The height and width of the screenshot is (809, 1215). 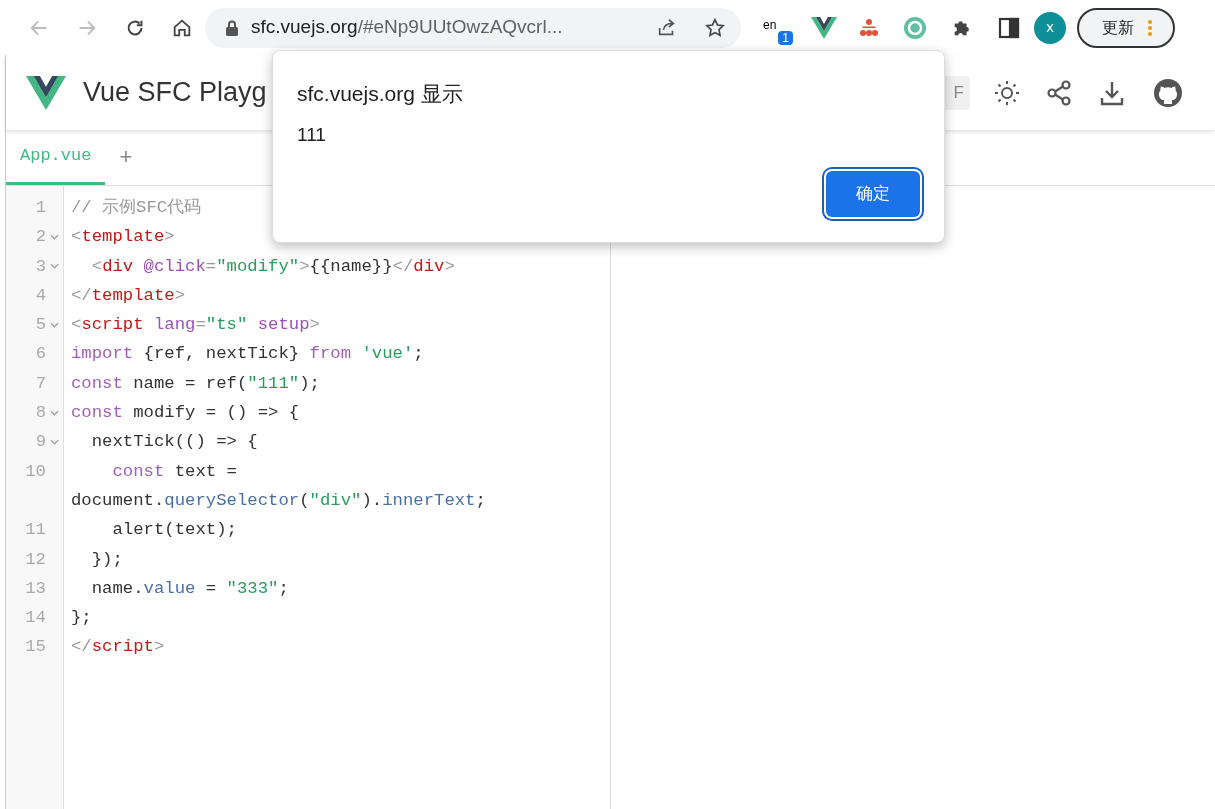 I want to click on code-line: document.querySelector("div").innerText;, so click(x=278, y=500).